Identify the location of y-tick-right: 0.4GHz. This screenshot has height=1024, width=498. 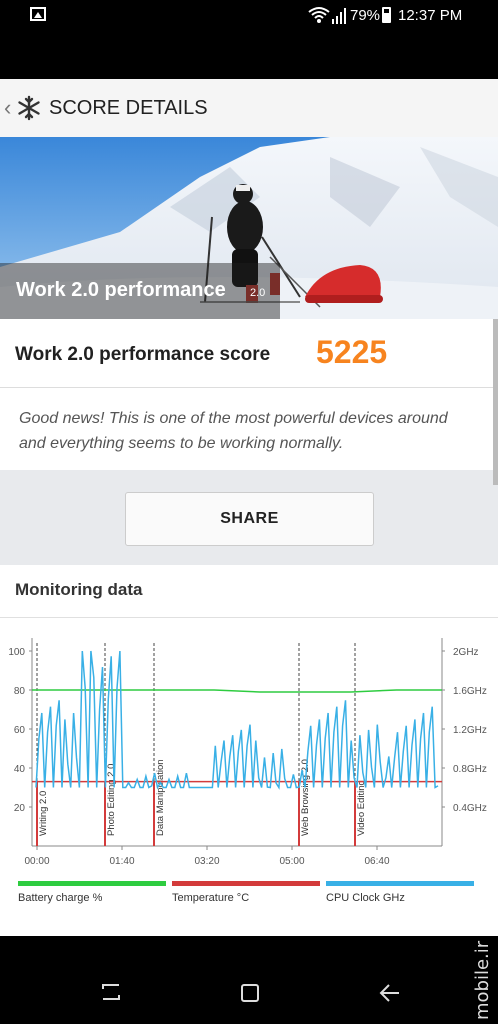
(470, 808).